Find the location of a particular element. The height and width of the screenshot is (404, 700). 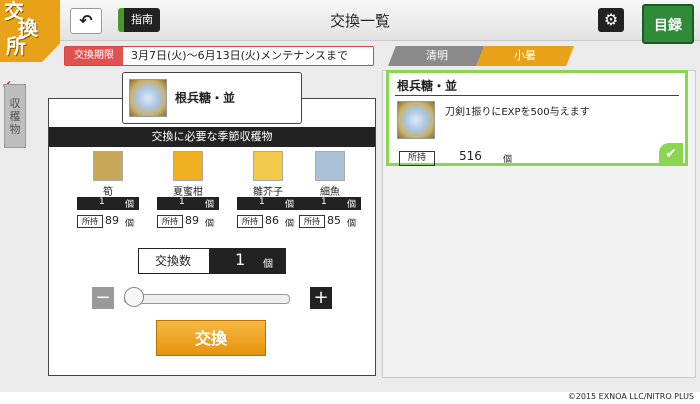

slider-knob is located at coordinates (134, 297).